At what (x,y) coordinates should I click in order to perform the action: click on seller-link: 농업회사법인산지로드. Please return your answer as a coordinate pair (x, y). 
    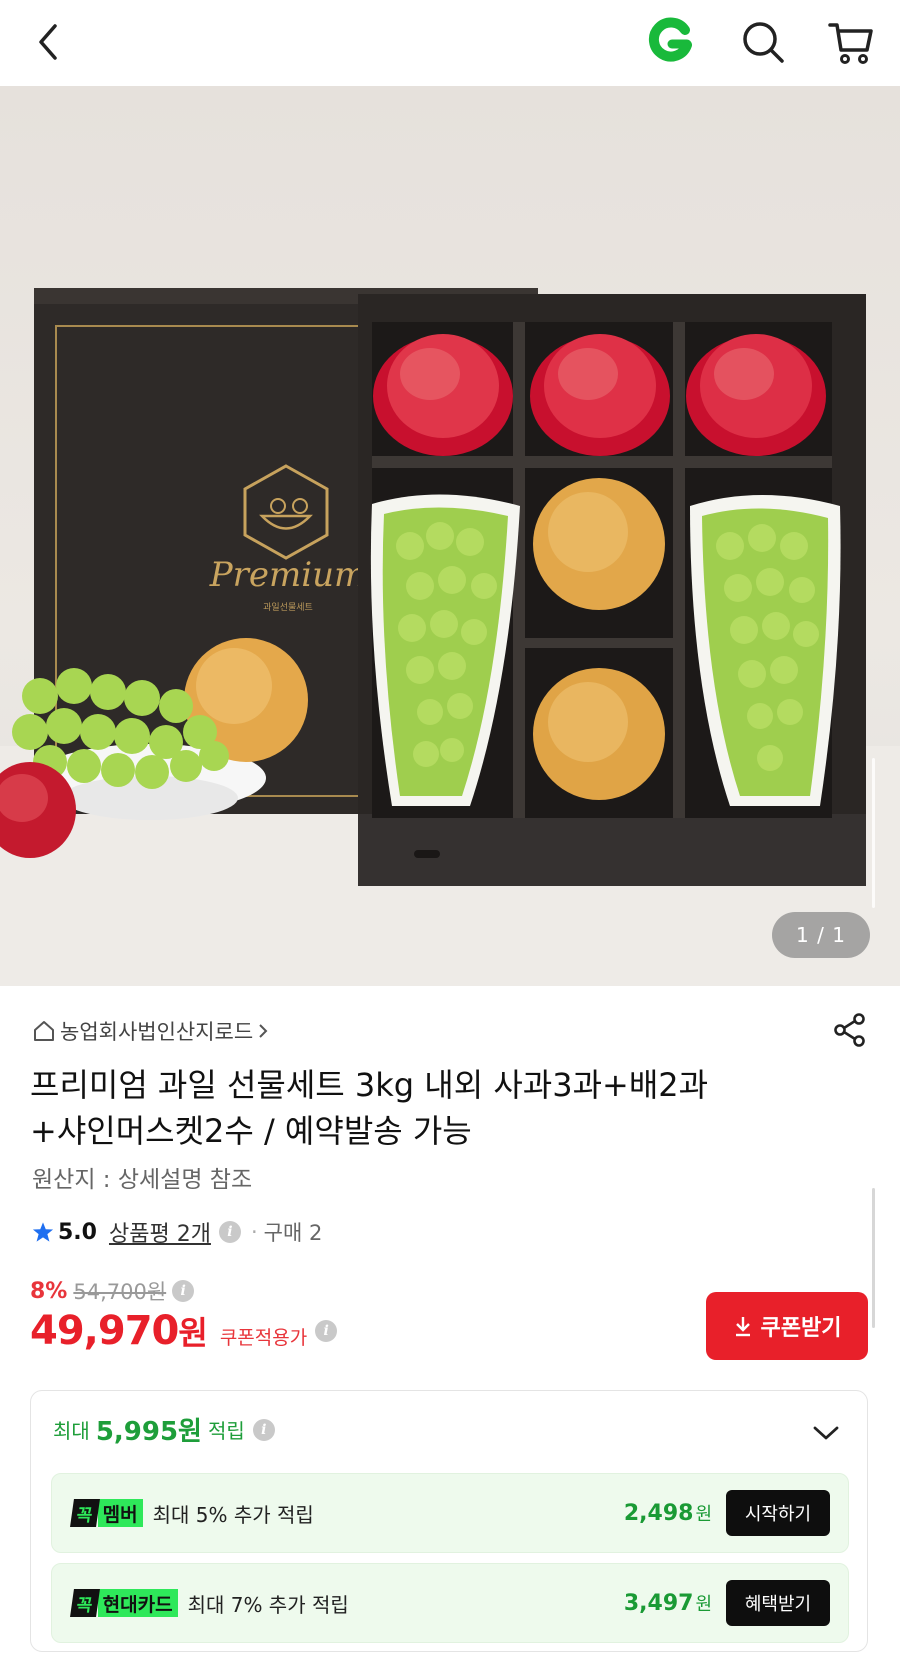
    Looking at the image, I should click on (150, 1031).